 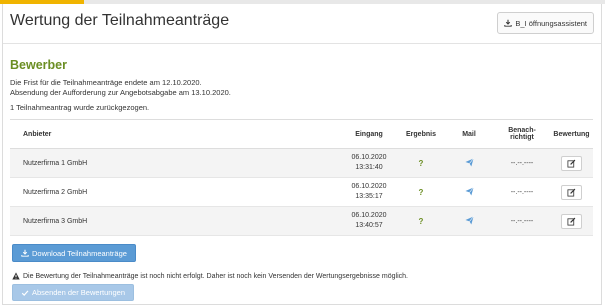 I want to click on col-header-mail: Mail, so click(x=469, y=134).